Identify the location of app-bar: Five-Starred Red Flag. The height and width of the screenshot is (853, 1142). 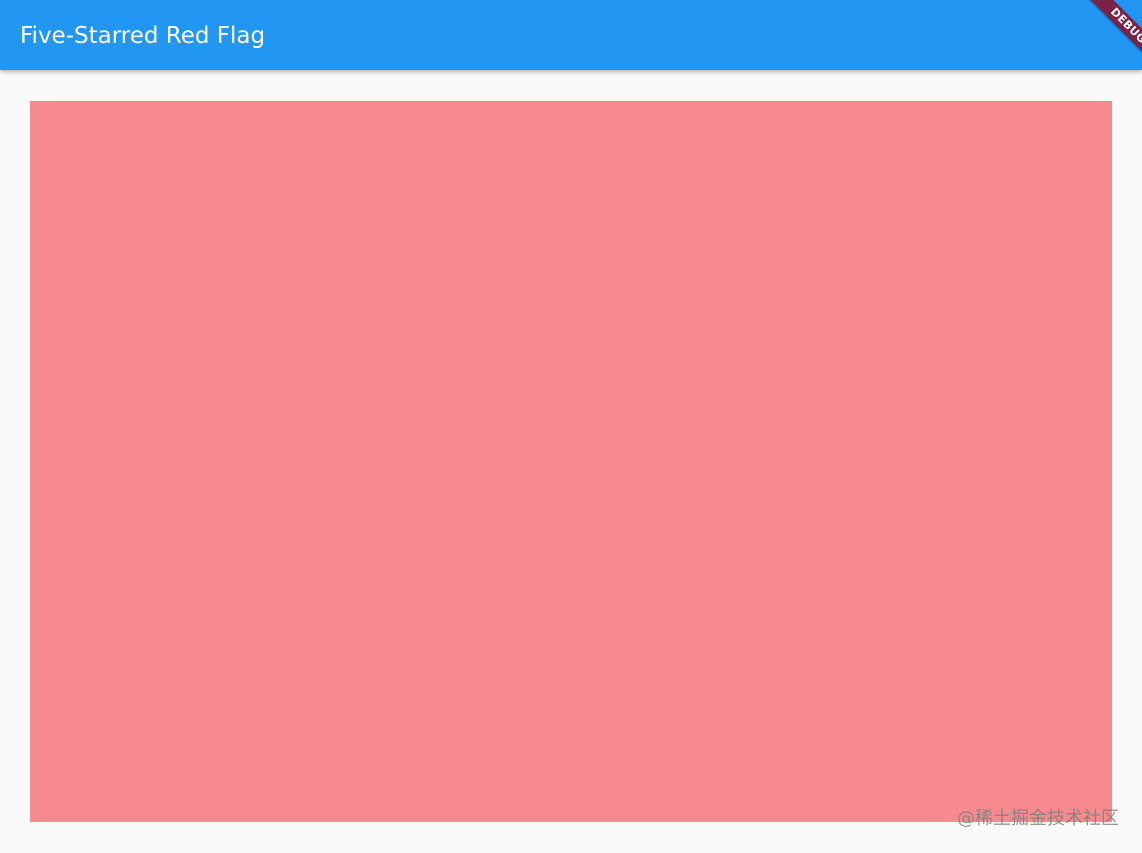
(571, 35).